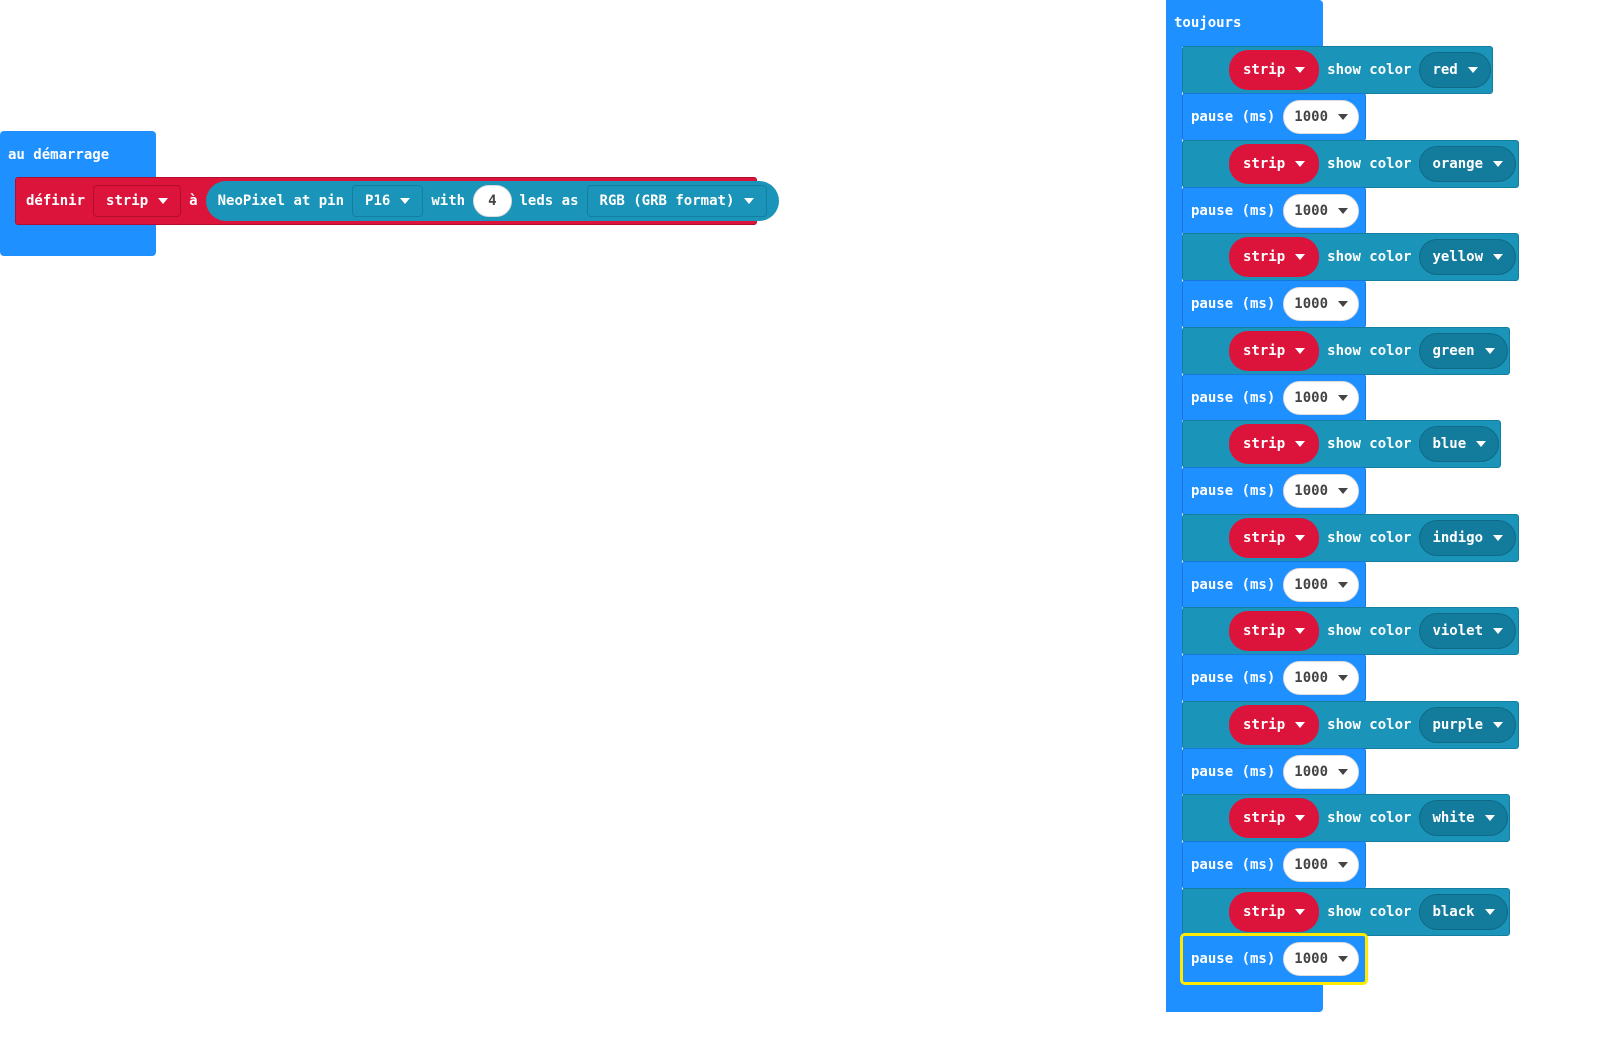 The image size is (1612, 1040). What do you see at coordinates (1468, 538) in the screenshot?
I see `color-dropdown: indigo` at bounding box center [1468, 538].